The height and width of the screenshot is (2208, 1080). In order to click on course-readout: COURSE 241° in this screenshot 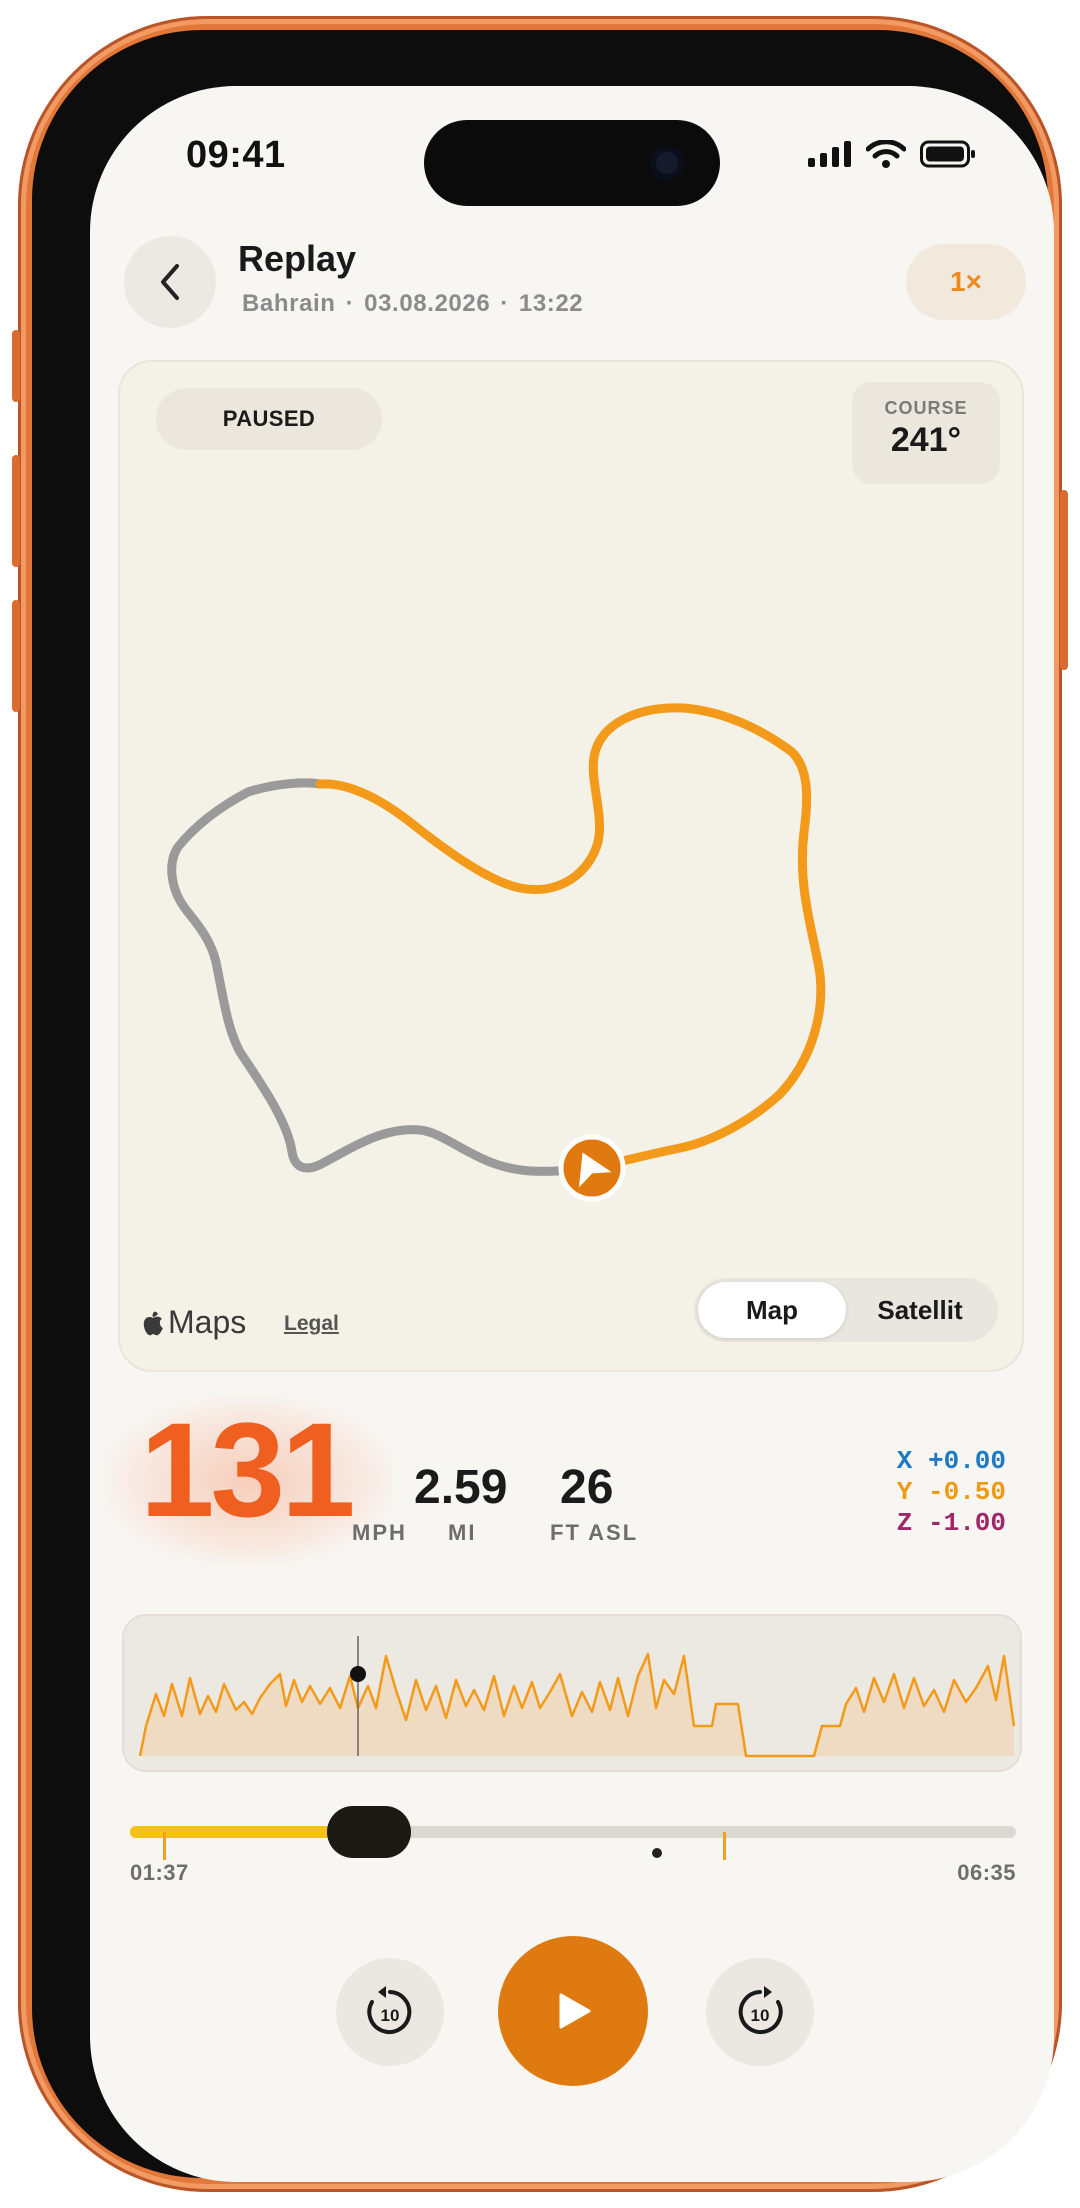, I will do `click(926, 433)`.